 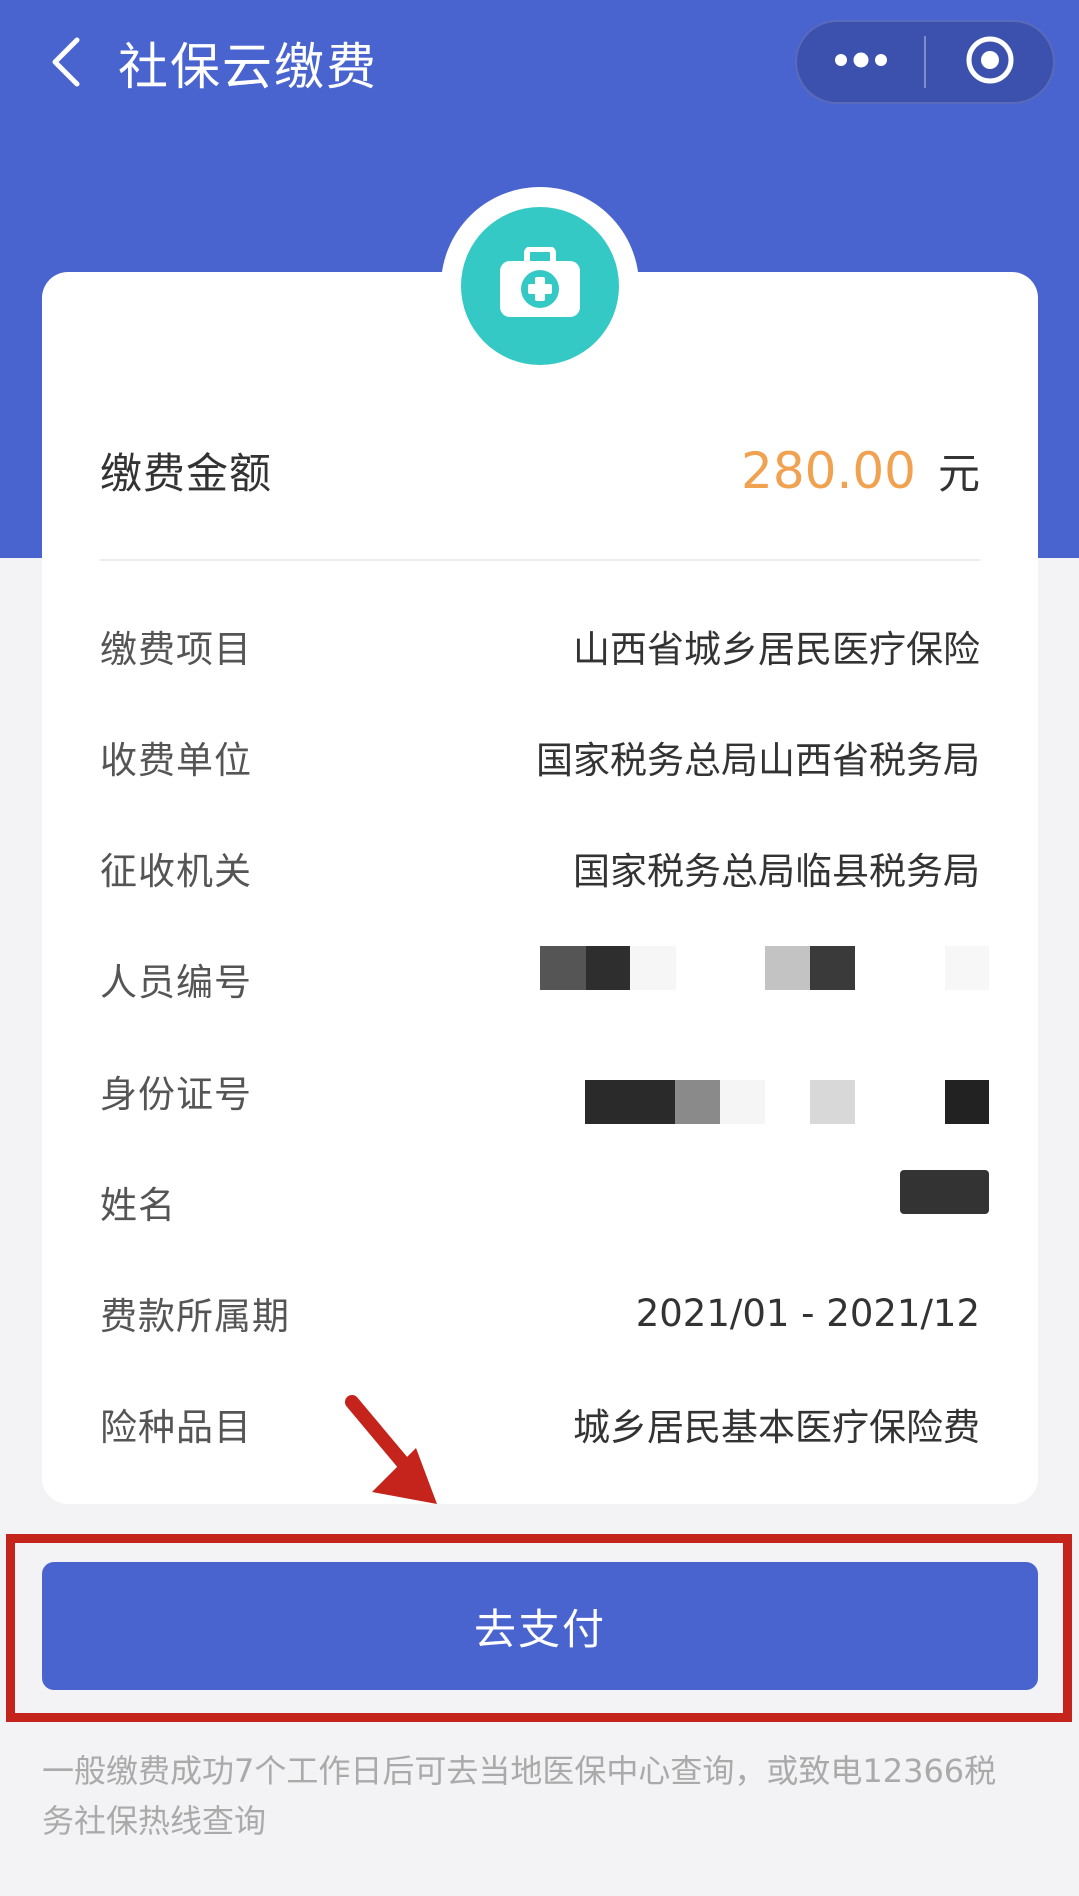 I want to click on detail-value: 国家税务总局山西省税务局, so click(x=758, y=760).